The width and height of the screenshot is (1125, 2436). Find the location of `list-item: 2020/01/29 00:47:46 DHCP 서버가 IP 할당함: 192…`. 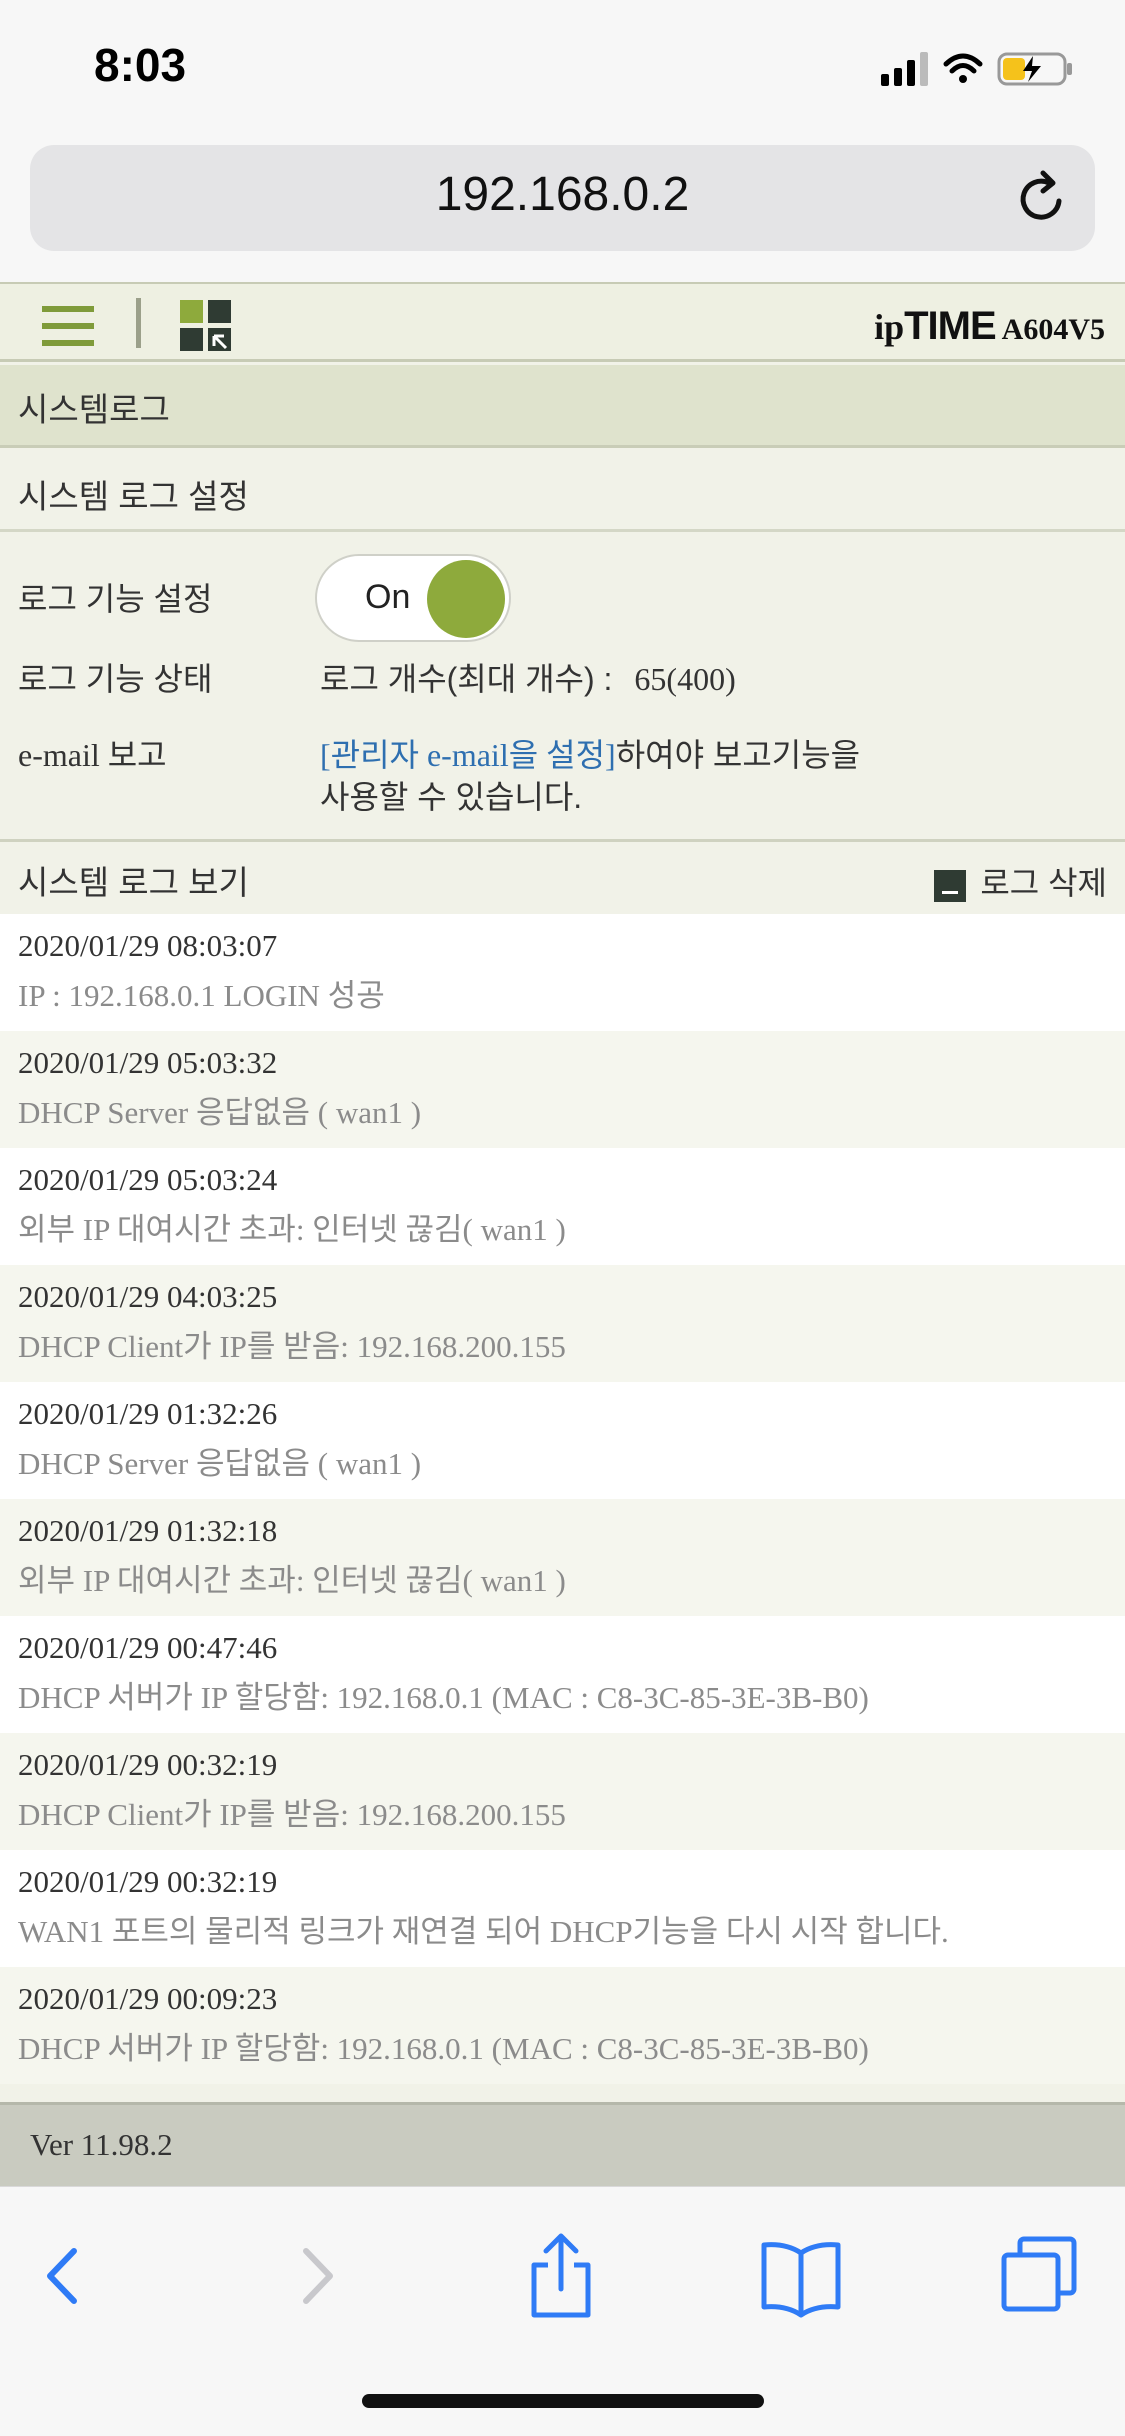

list-item: 2020/01/29 00:47:46 DHCP 서버가 IP 할당함: 192… is located at coordinates (562, 1674).